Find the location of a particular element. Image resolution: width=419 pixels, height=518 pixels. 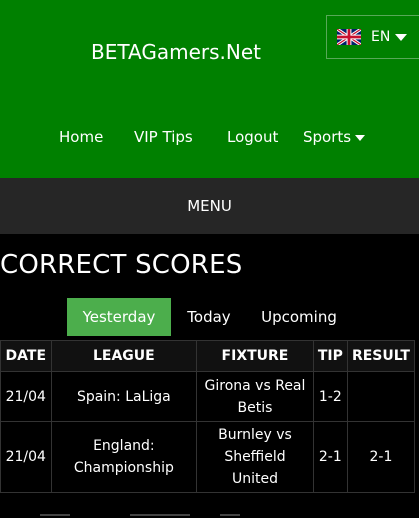

menu-label: MENU is located at coordinates (209, 206).